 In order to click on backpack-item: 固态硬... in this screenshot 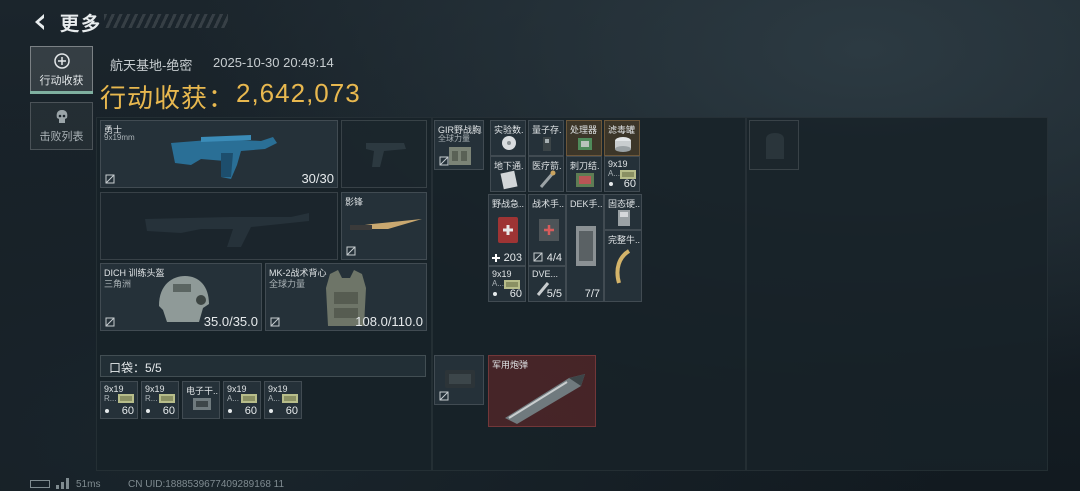, I will do `click(623, 212)`.